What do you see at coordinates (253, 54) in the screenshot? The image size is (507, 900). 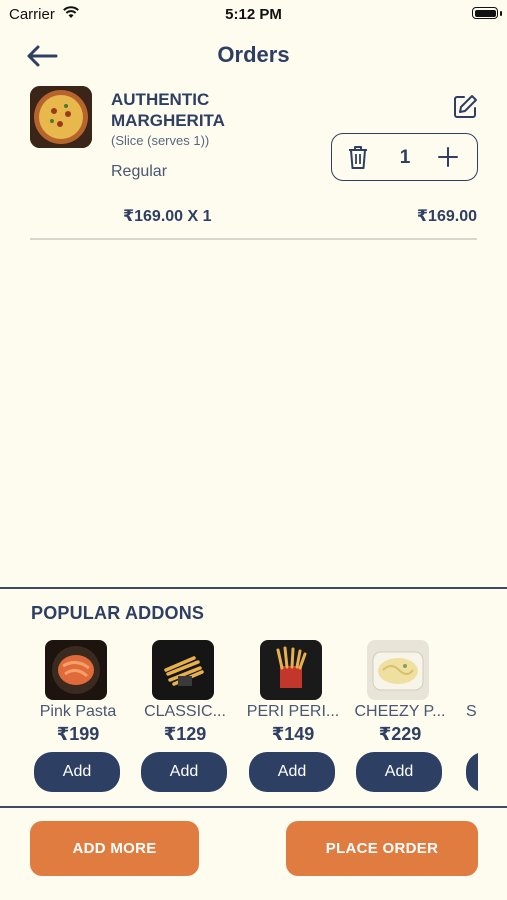 I see `page-title: Orders` at bounding box center [253, 54].